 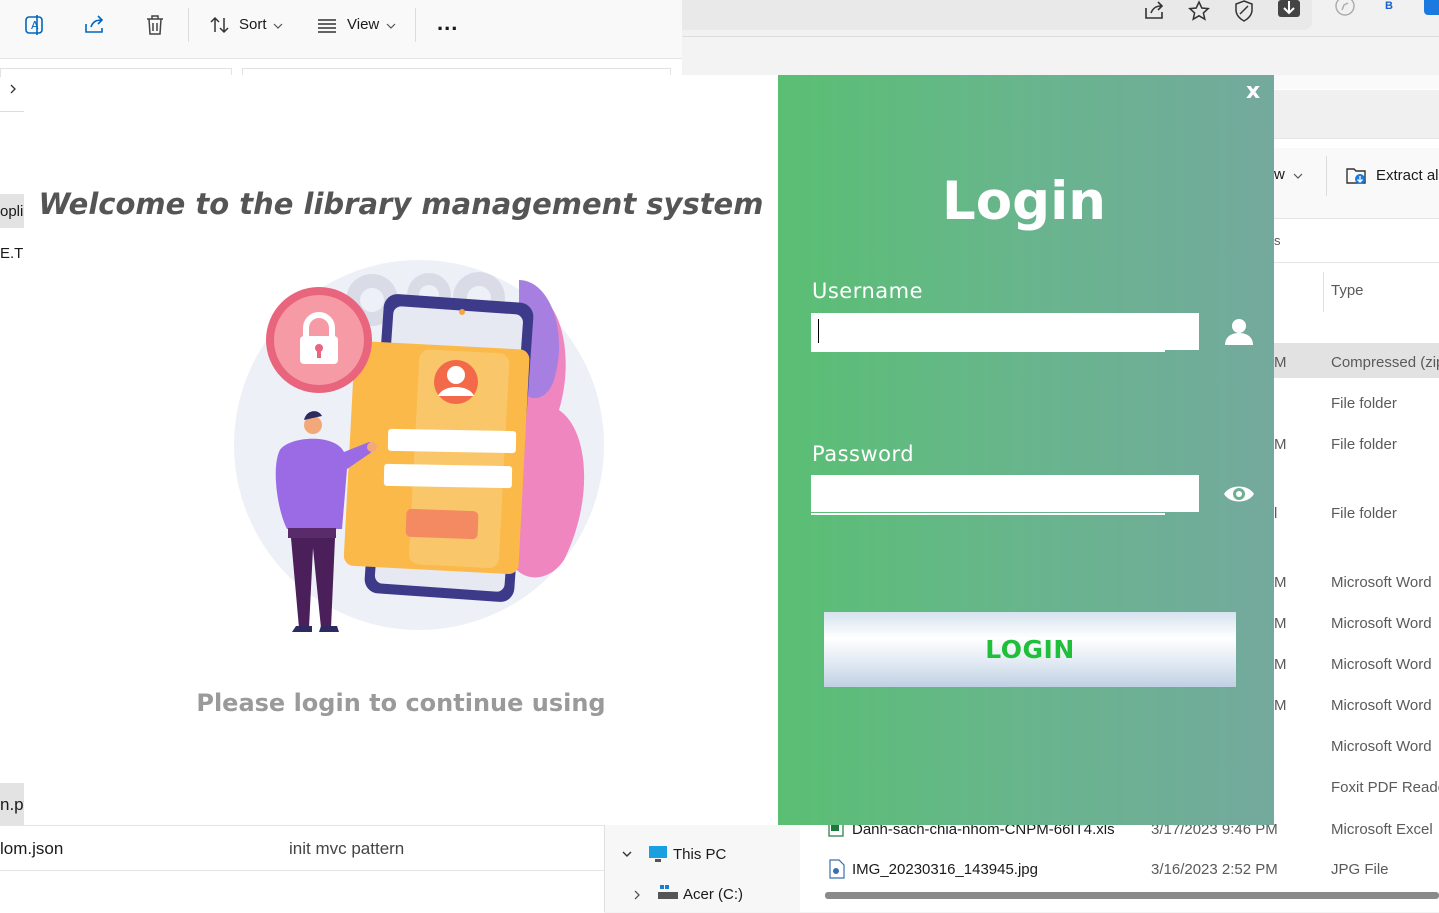 I want to click on sort-icon, so click(x=220, y=25).